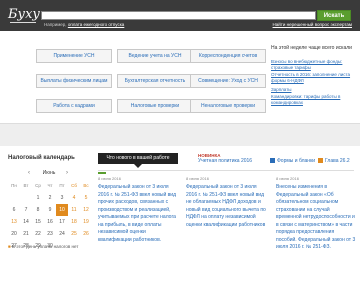 Image resolution: width=360 pixels, height=290 pixels. What do you see at coordinates (45, 246) in the screenshot?
I see `calendar-legend-text: В этот день уплаты налогов нет` at bounding box center [45, 246].